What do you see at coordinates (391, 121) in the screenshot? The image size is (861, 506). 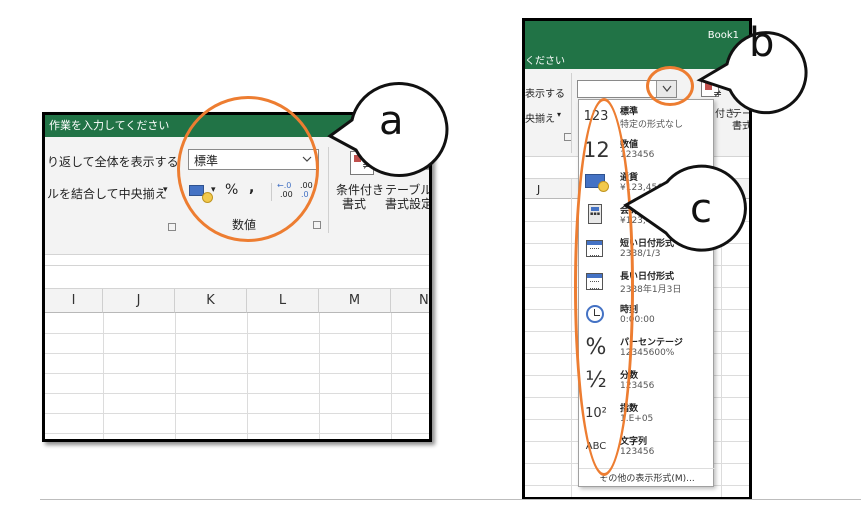 I see `callout-label-a: a` at bounding box center [391, 121].